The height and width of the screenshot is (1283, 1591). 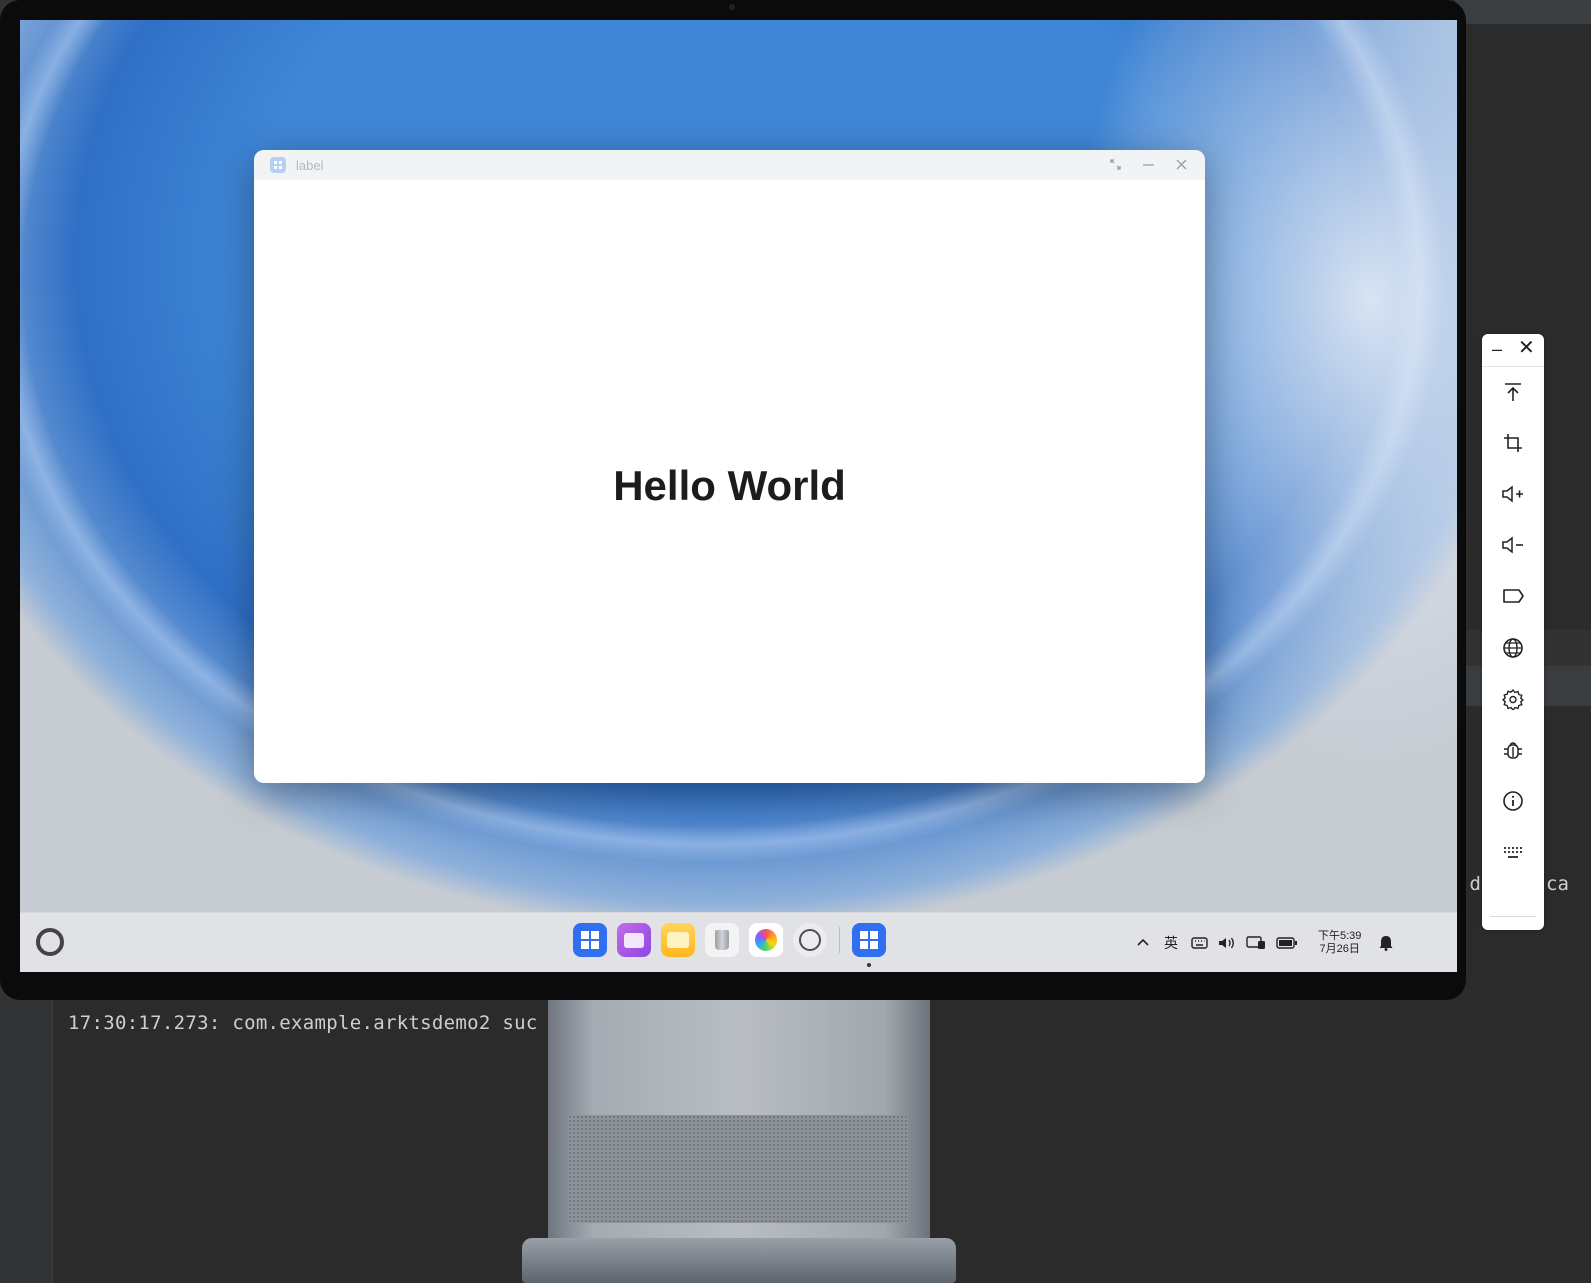 What do you see at coordinates (303, 1023) in the screenshot?
I see `console-log-line: 17:30:17.273: com.example.arktsdemo2 suc` at bounding box center [303, 1023].